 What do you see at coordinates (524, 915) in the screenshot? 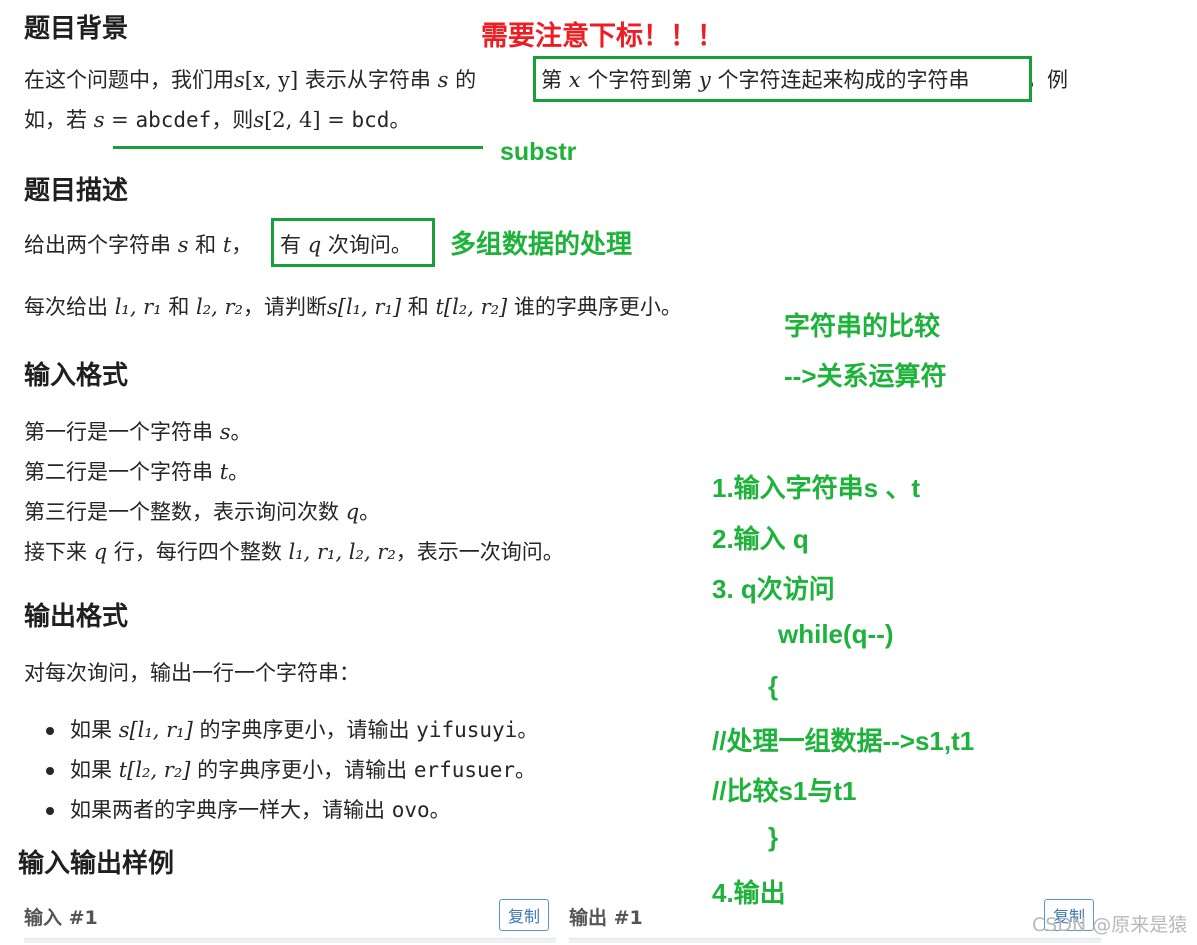
I see `copy-input-button: 复制` at bounding box center [524, 915].